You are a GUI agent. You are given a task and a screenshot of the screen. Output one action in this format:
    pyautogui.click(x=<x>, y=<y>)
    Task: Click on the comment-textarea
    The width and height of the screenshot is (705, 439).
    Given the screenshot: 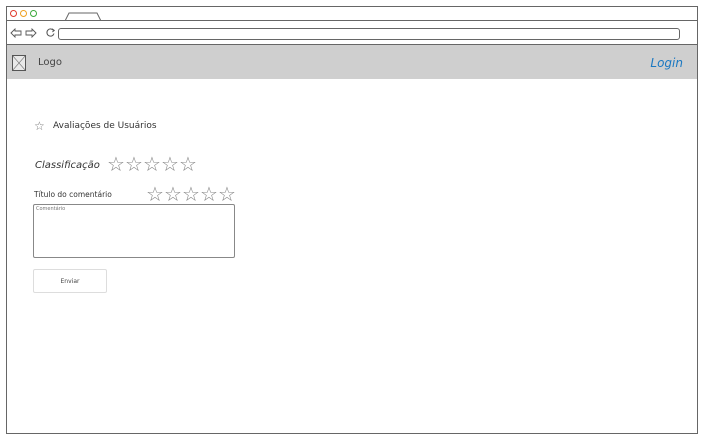 What is the action you would take?
    pyautogui.click(x=134, y=231)
    